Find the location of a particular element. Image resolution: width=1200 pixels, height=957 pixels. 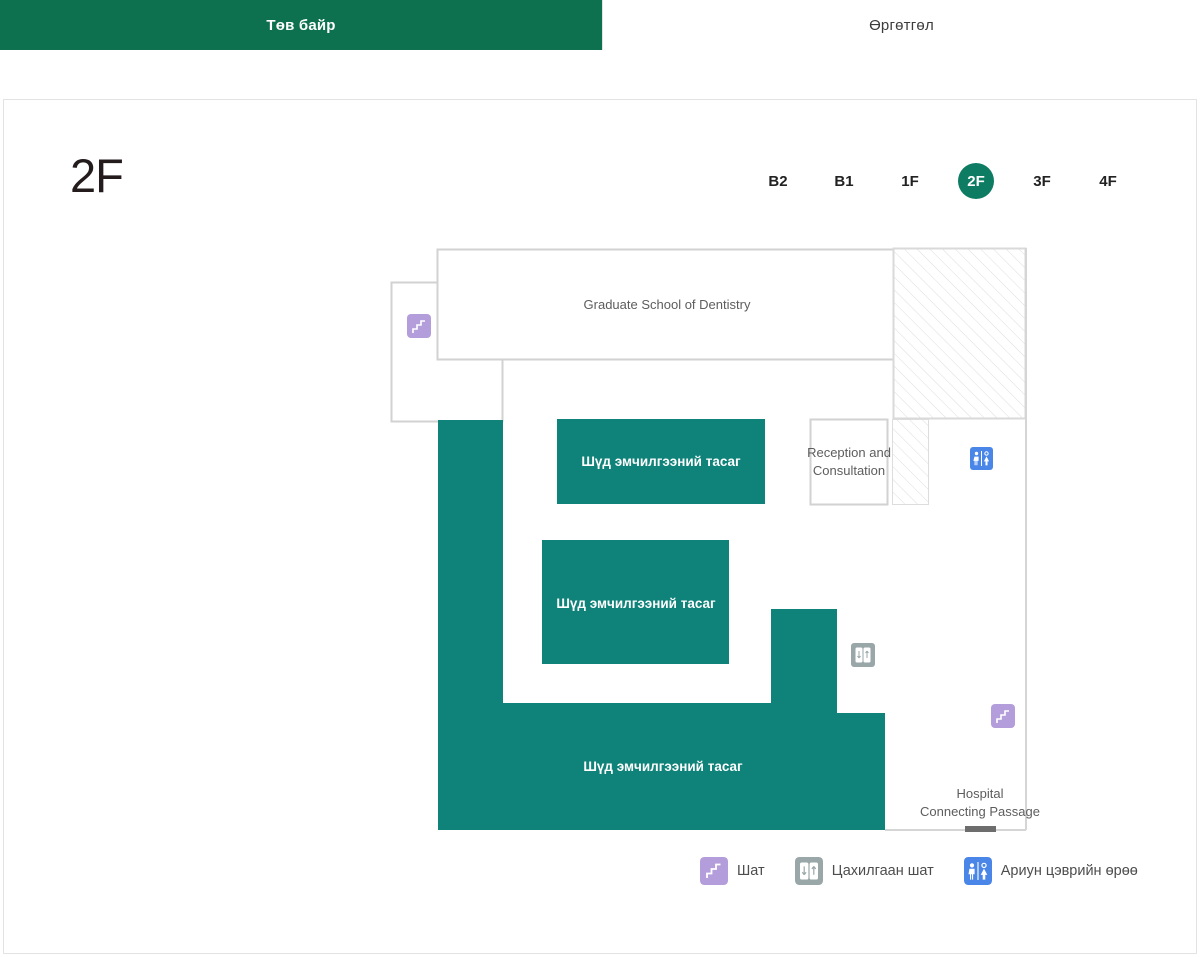

map-legend: Шат Цахилгаан шат Ариун цэврийн өрөө is located at coordinates (934, 871).